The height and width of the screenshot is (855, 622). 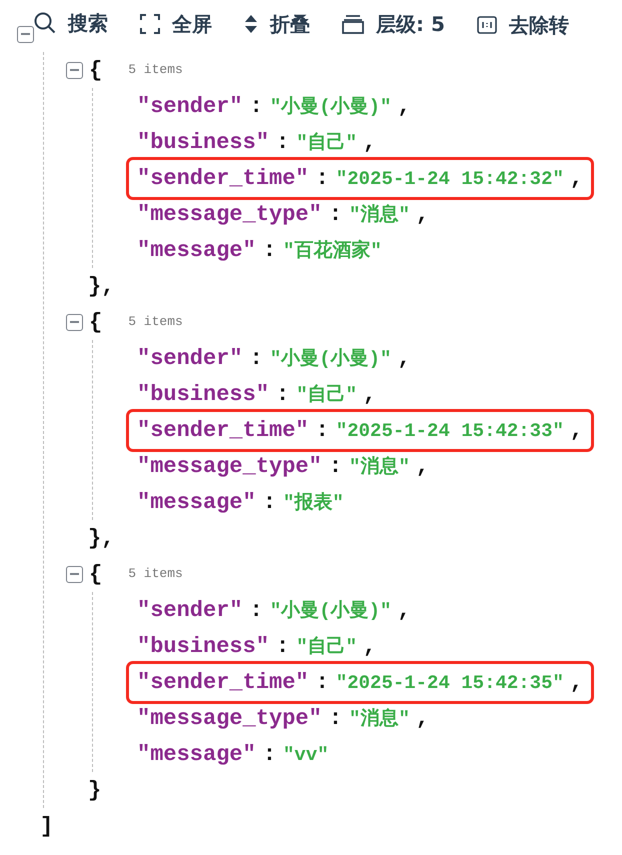 What do you see at coordinates (450, 683) in the screenshot?
I see `json-value: "2025-1-24 15:42:35"` at bounding box center [450, 683].